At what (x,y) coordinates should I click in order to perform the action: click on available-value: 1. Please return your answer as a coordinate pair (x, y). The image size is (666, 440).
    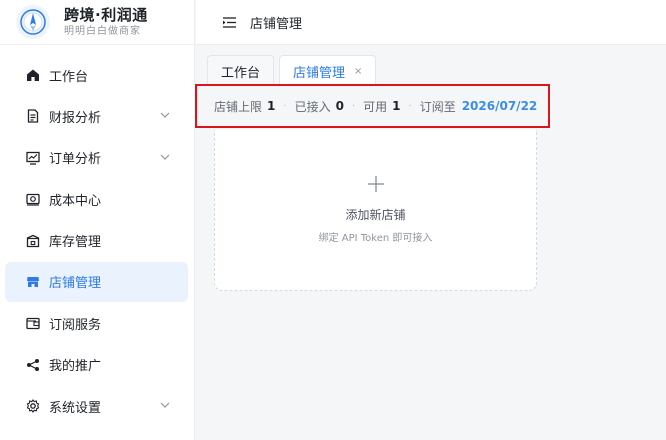
    Looking at the image, I should click on (396, 106).